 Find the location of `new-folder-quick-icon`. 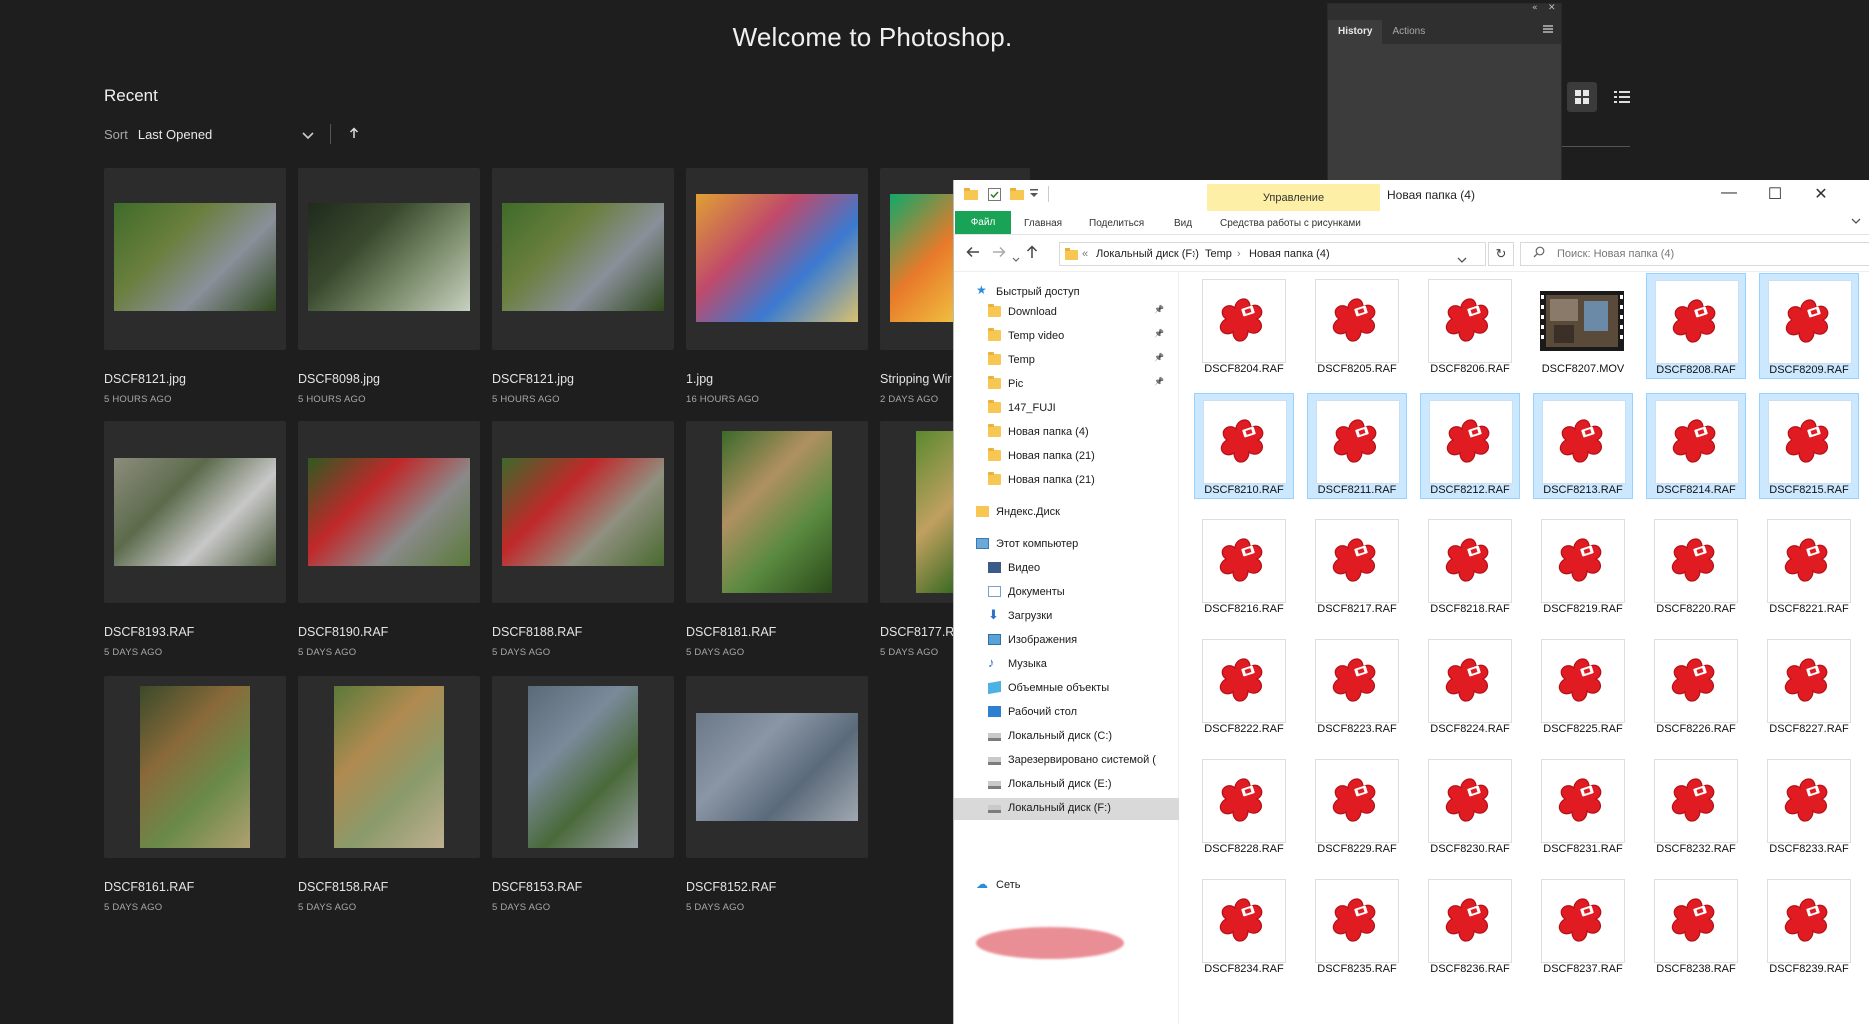

new-folder-quick-icon is located at coordinates (1017, 195).